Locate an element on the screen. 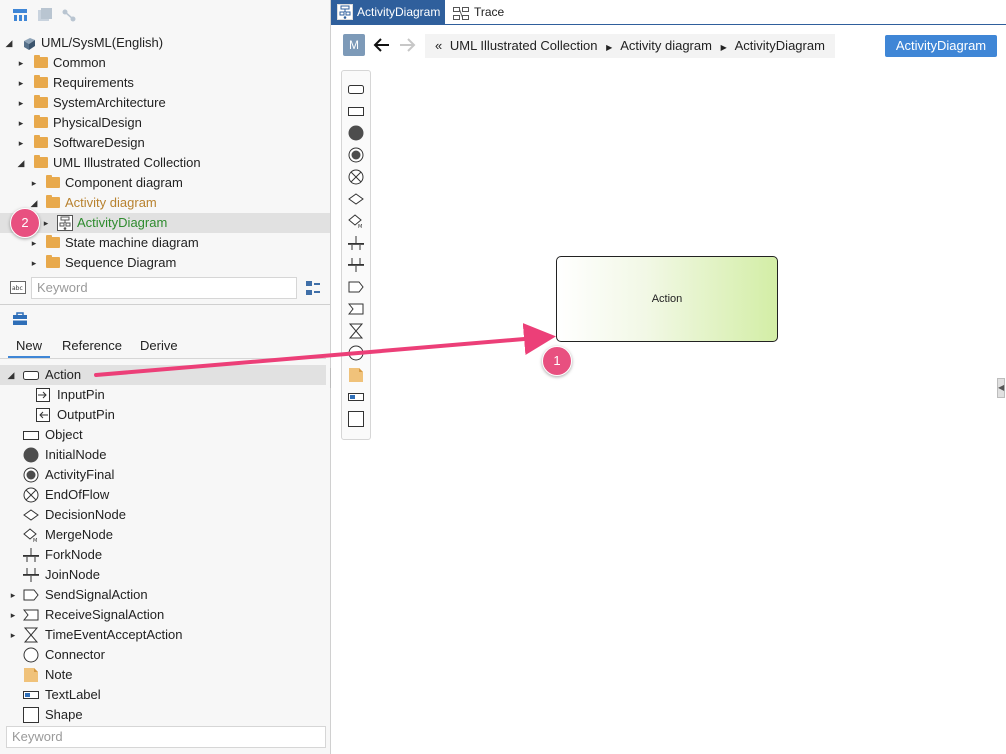 This screenshot has height=754, width=1006. callout-badge-2: 2 is located at coordinates (25, 223).